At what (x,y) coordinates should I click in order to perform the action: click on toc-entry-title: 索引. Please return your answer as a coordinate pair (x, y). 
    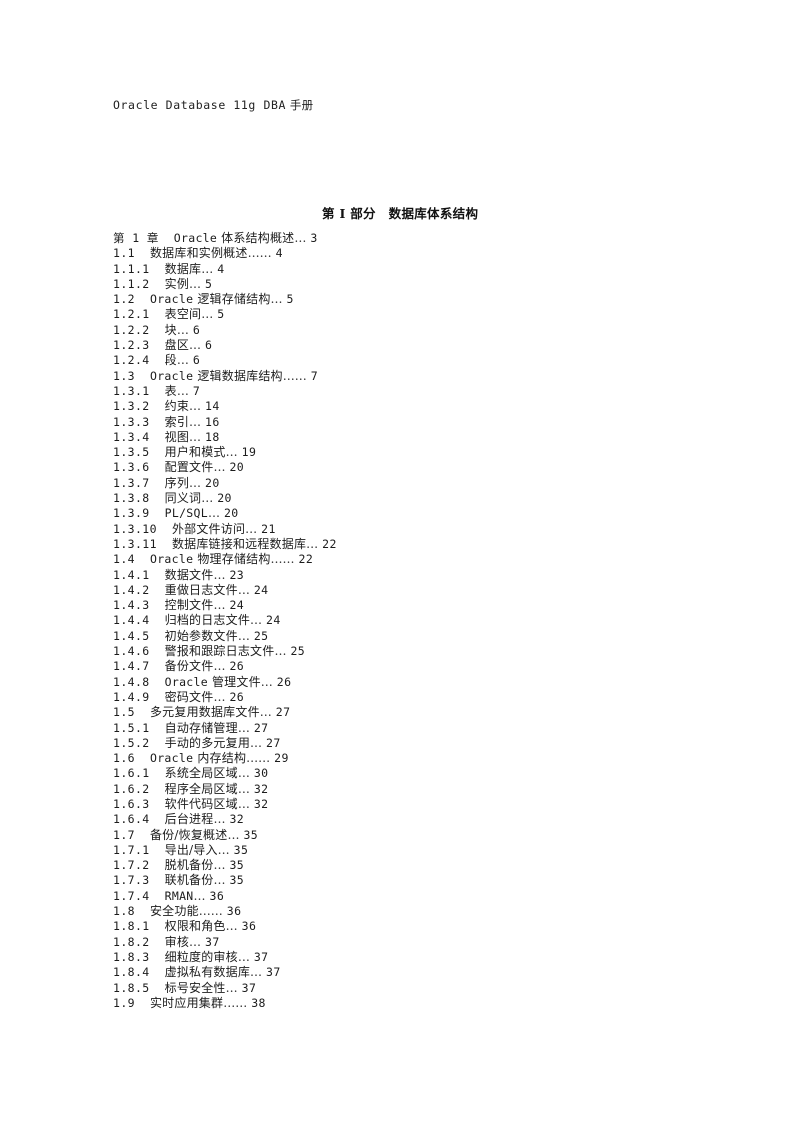
    Looking at the image, I should click on (177, 422).